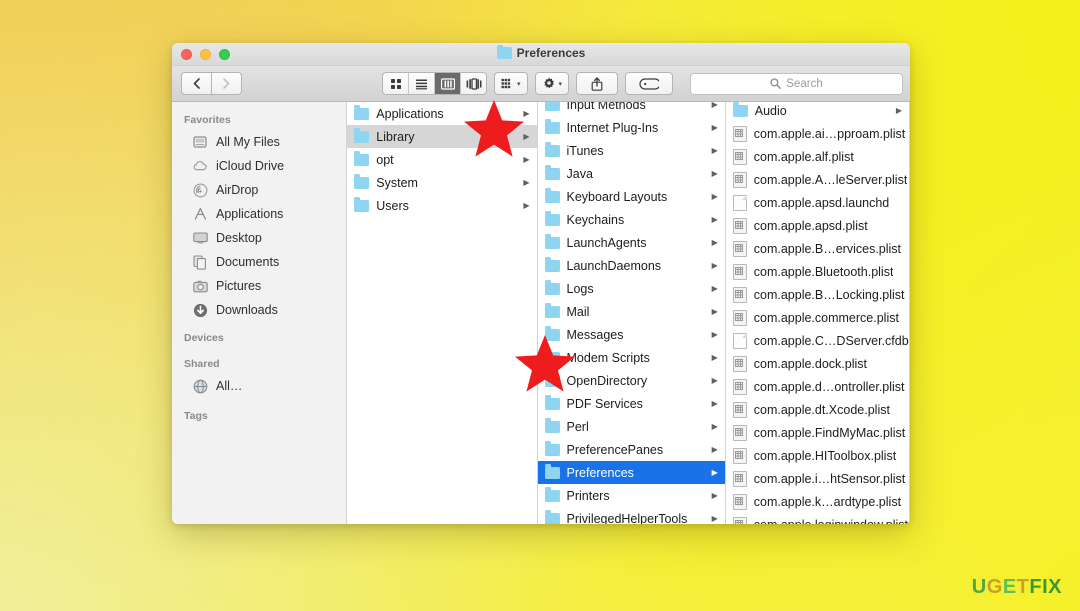 Image resolution: width=1080 pixels, height=611 pixels. Describe the element at coordinates (579, 173) in the screenshot. I see `row-label: Java` at that location.